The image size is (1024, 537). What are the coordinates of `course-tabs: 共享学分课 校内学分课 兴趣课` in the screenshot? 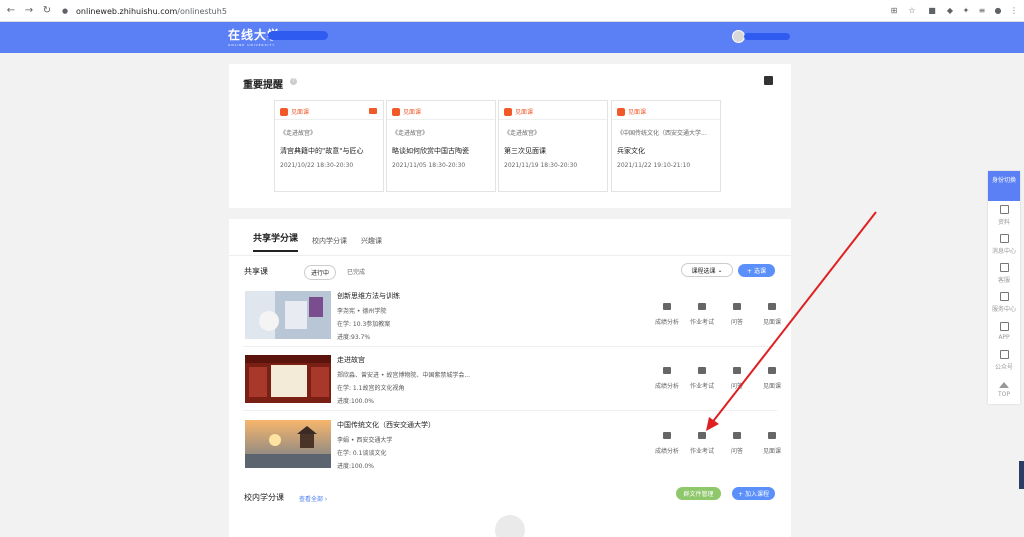 It's located at (324, 241).